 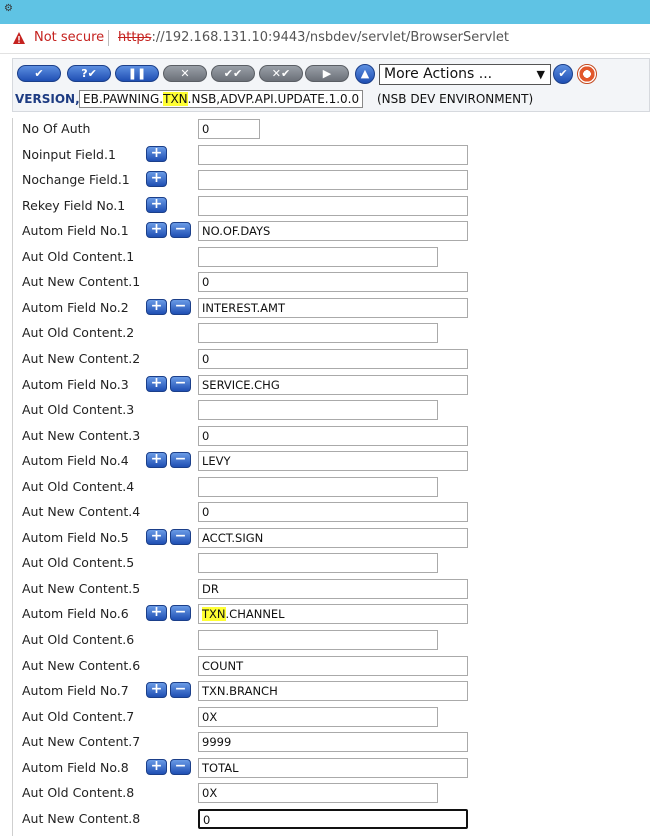 What do you see at coordinates (39, 73) in the screenshot?
I see `commit-button: ✔` at bounding box center [39, 73].